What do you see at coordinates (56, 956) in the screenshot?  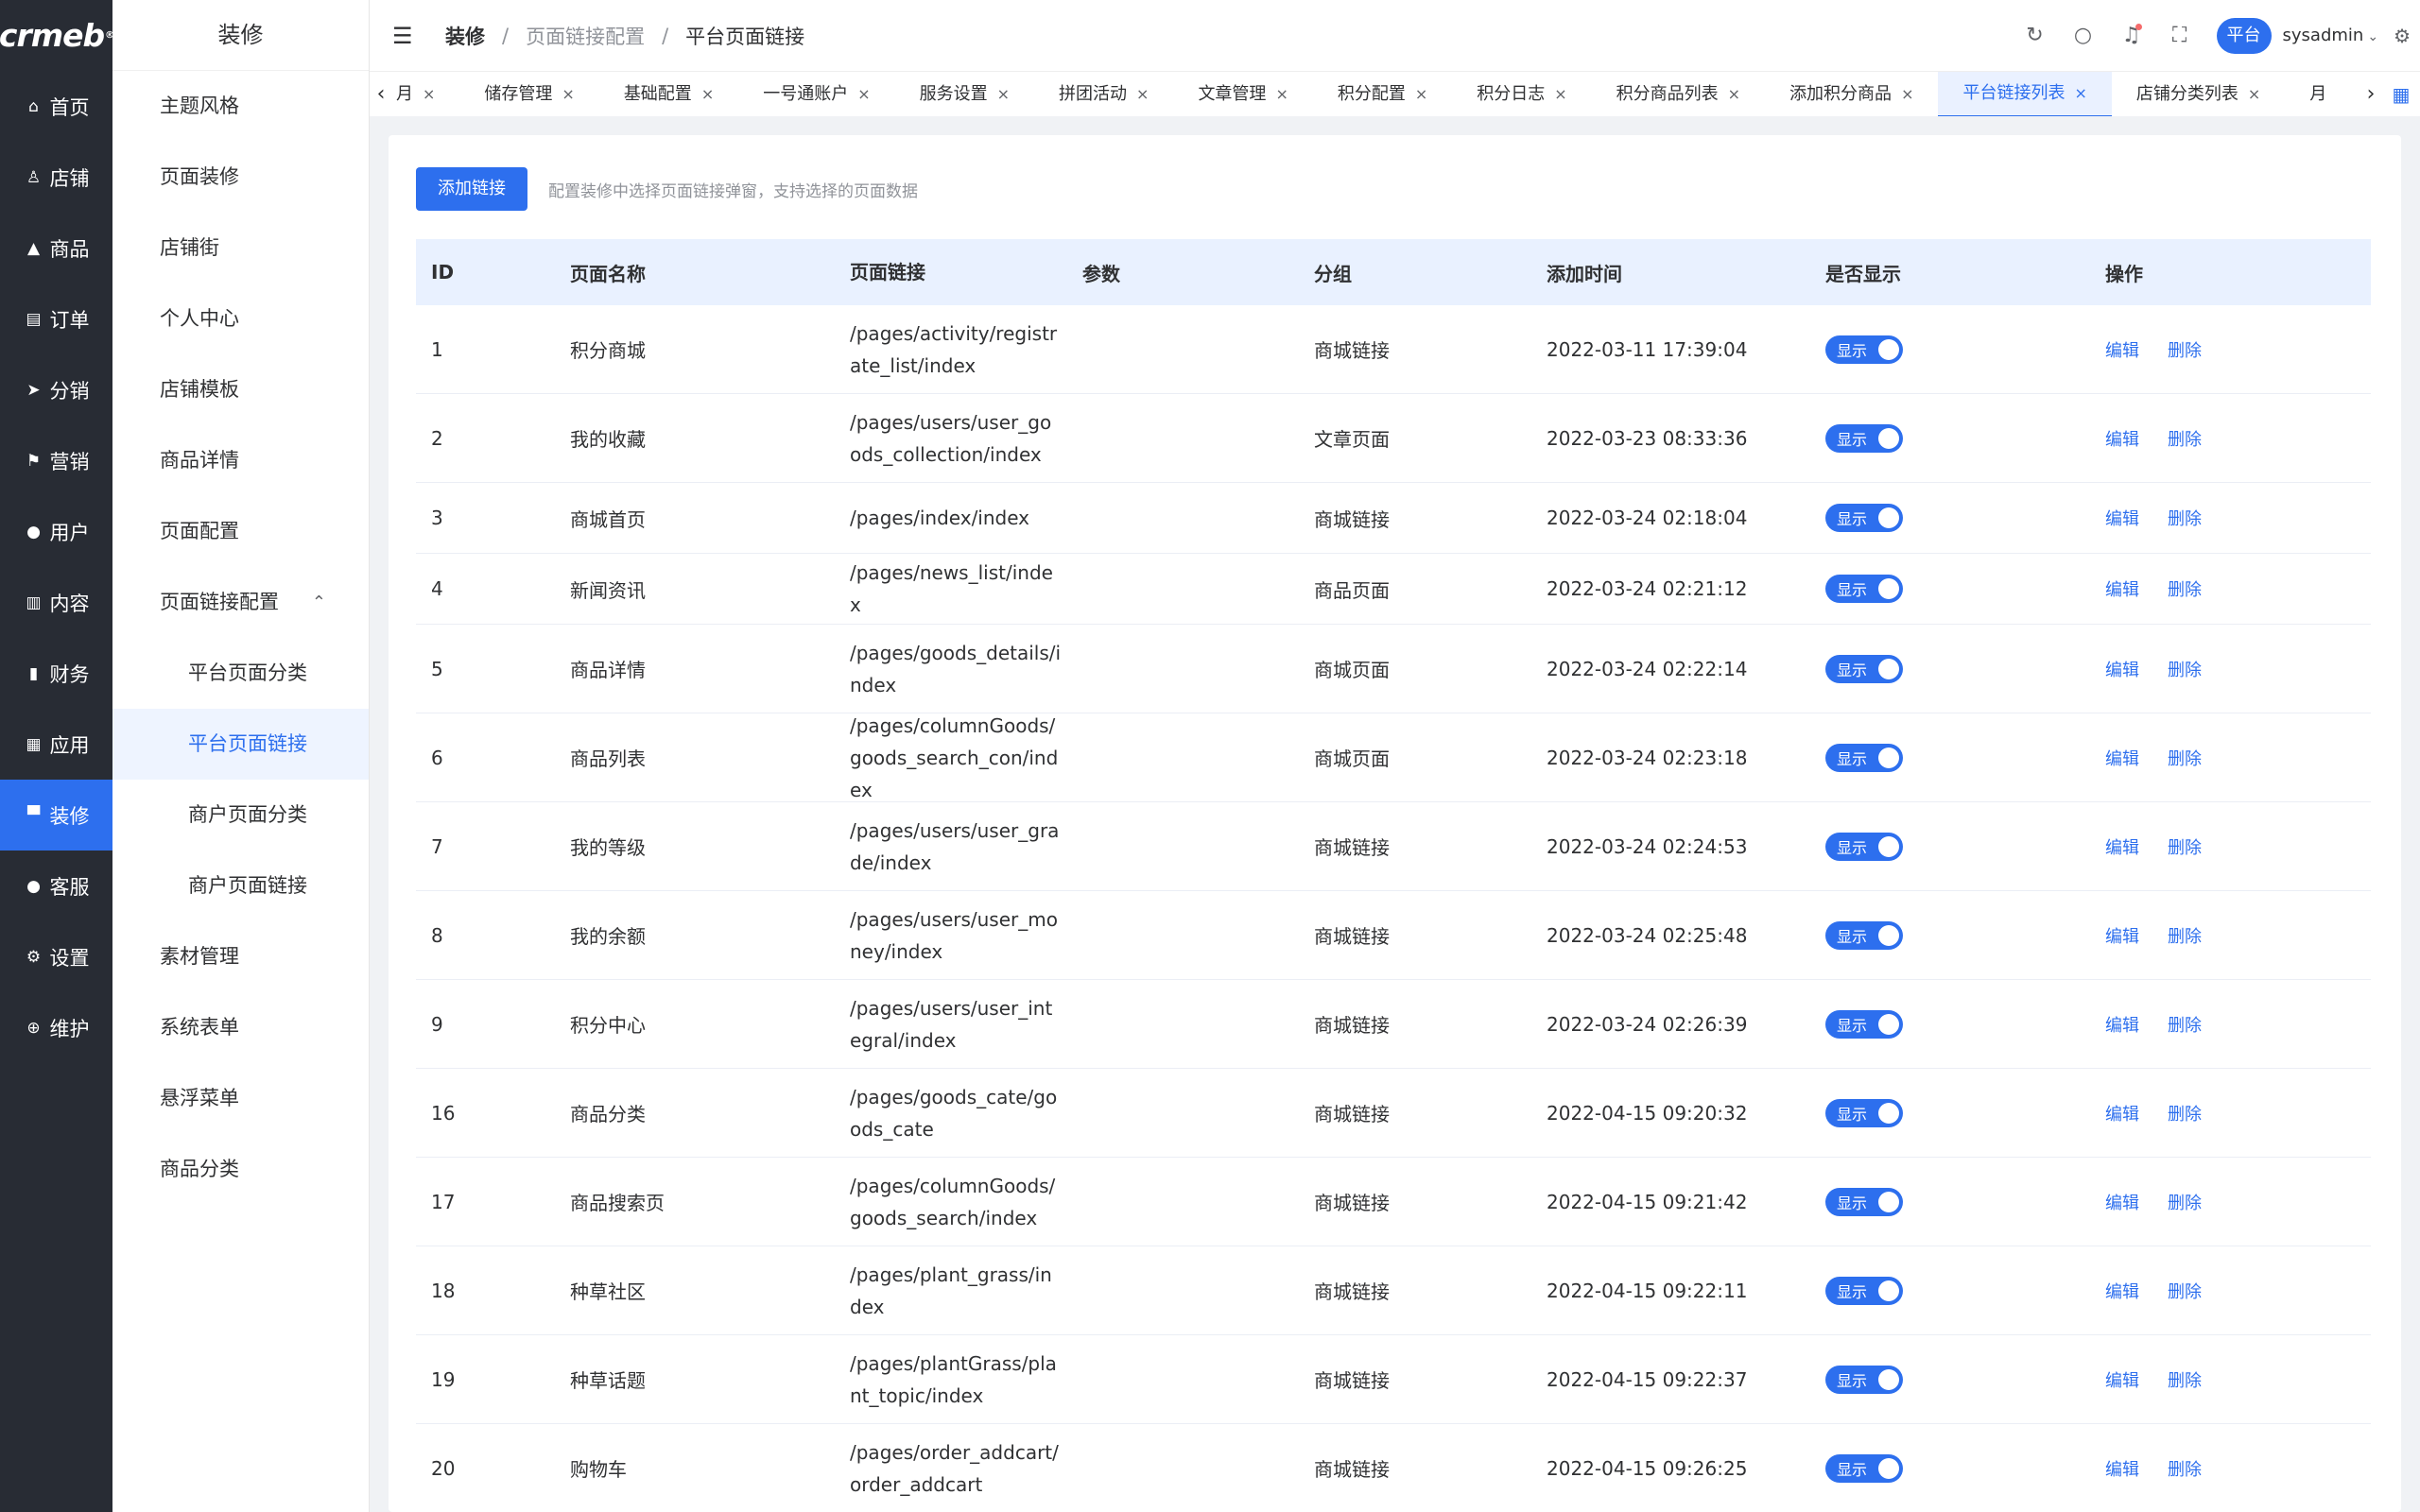 I see `nav-item: ⚙ 设置` at bounding box center [56, 956].